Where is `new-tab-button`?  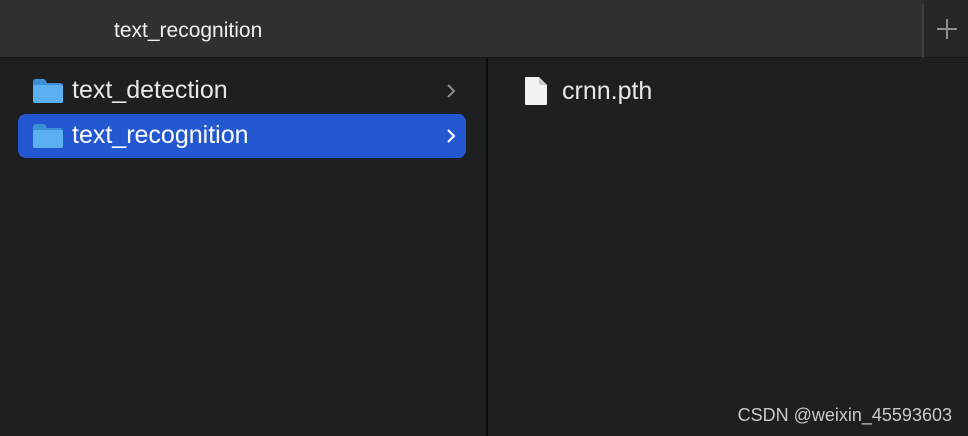
new-tab-button is located at coordinates (946, 28).